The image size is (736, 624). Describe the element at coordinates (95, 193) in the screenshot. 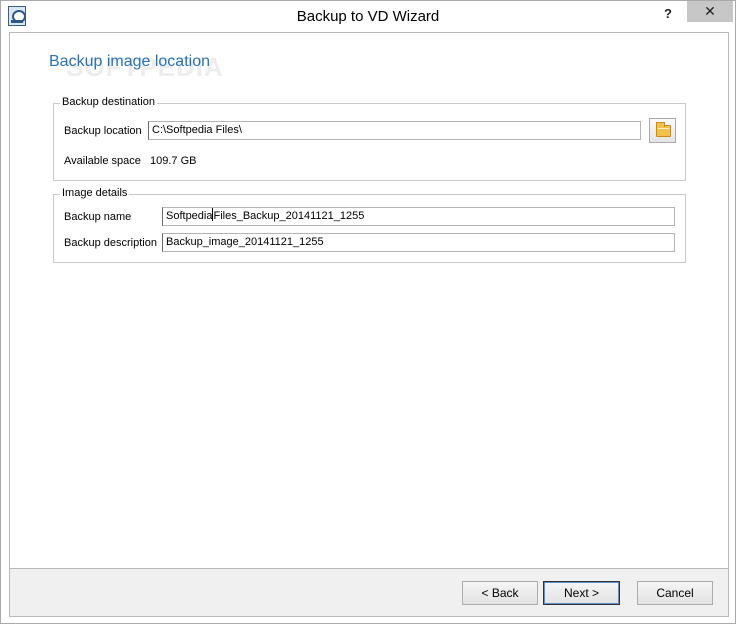

I see `image-details-legend: Image details` at that location.